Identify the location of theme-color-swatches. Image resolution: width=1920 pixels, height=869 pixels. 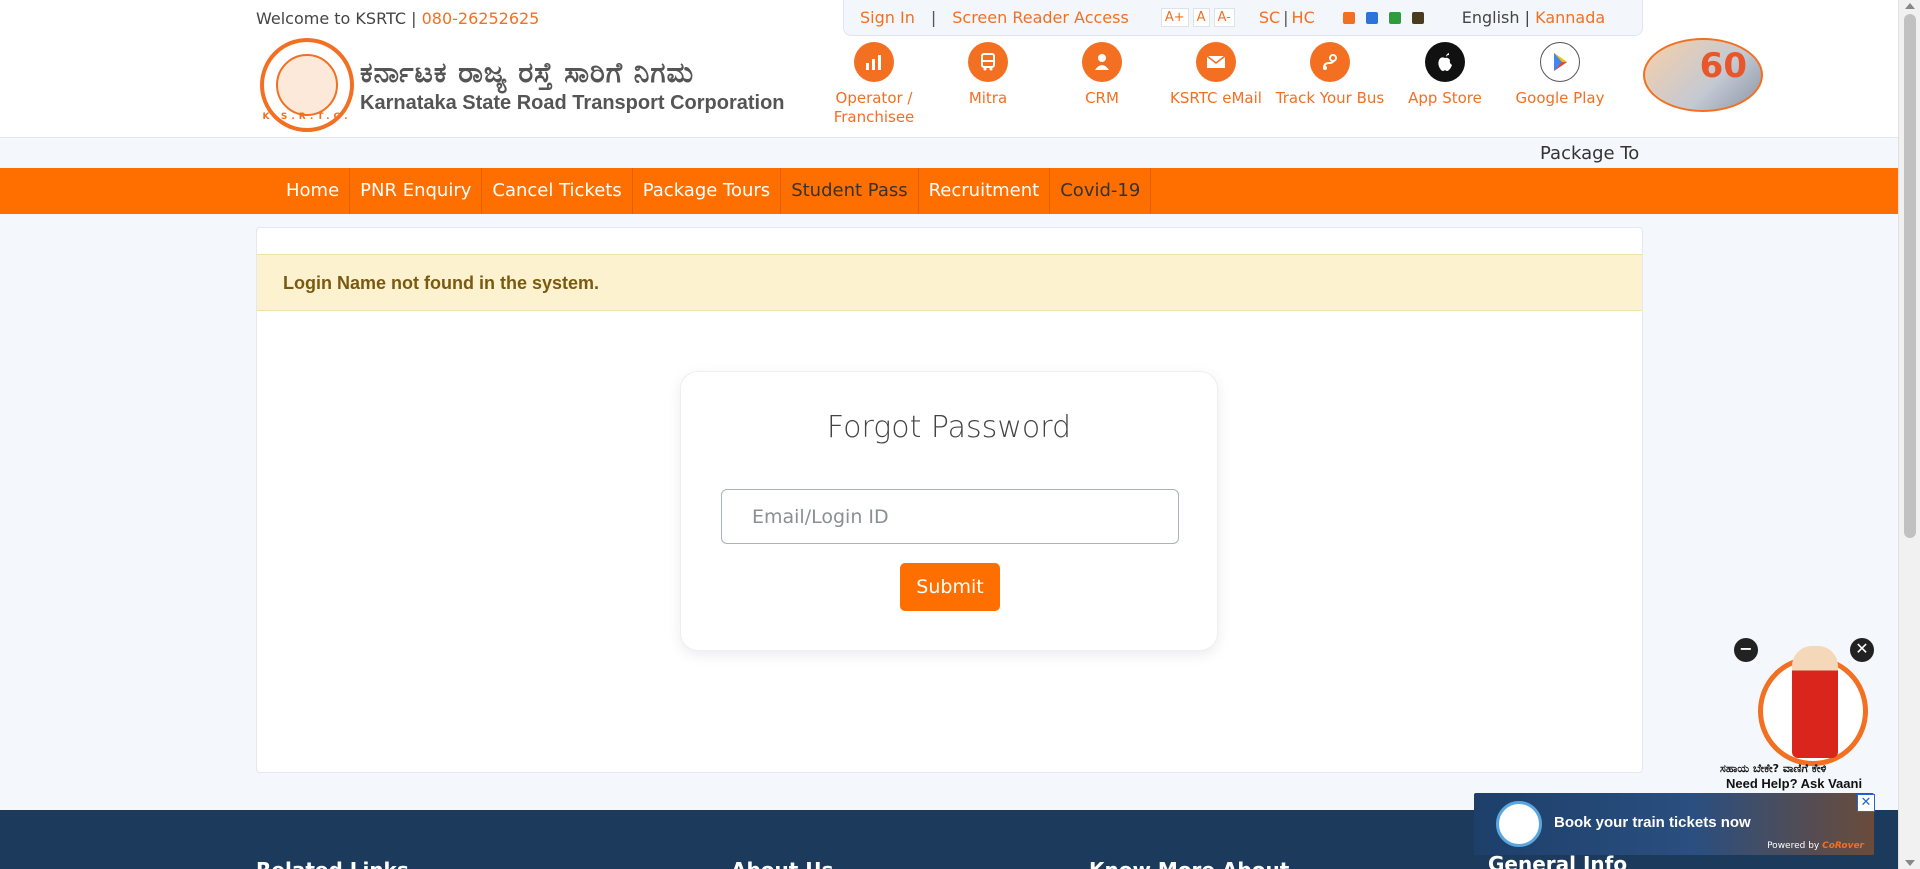
(1383, 17).